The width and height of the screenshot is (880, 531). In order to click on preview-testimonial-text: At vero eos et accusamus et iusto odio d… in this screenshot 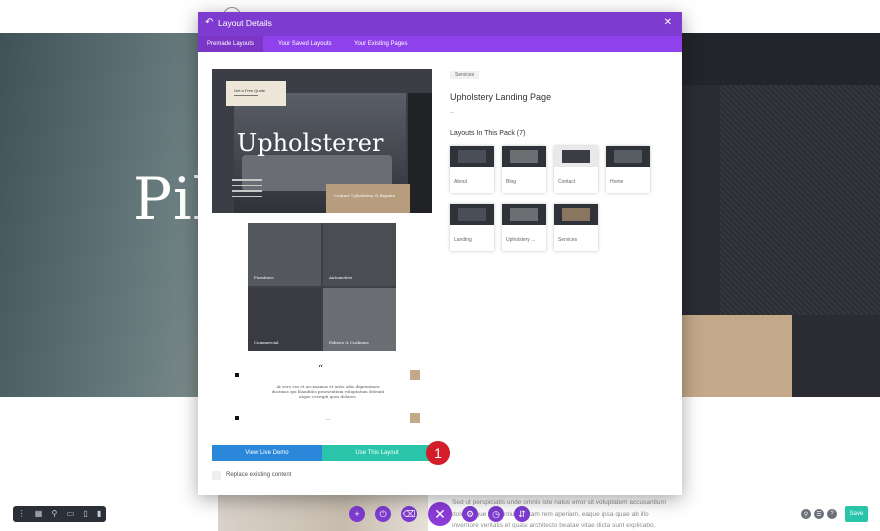, I will do `click(328, 391)`.